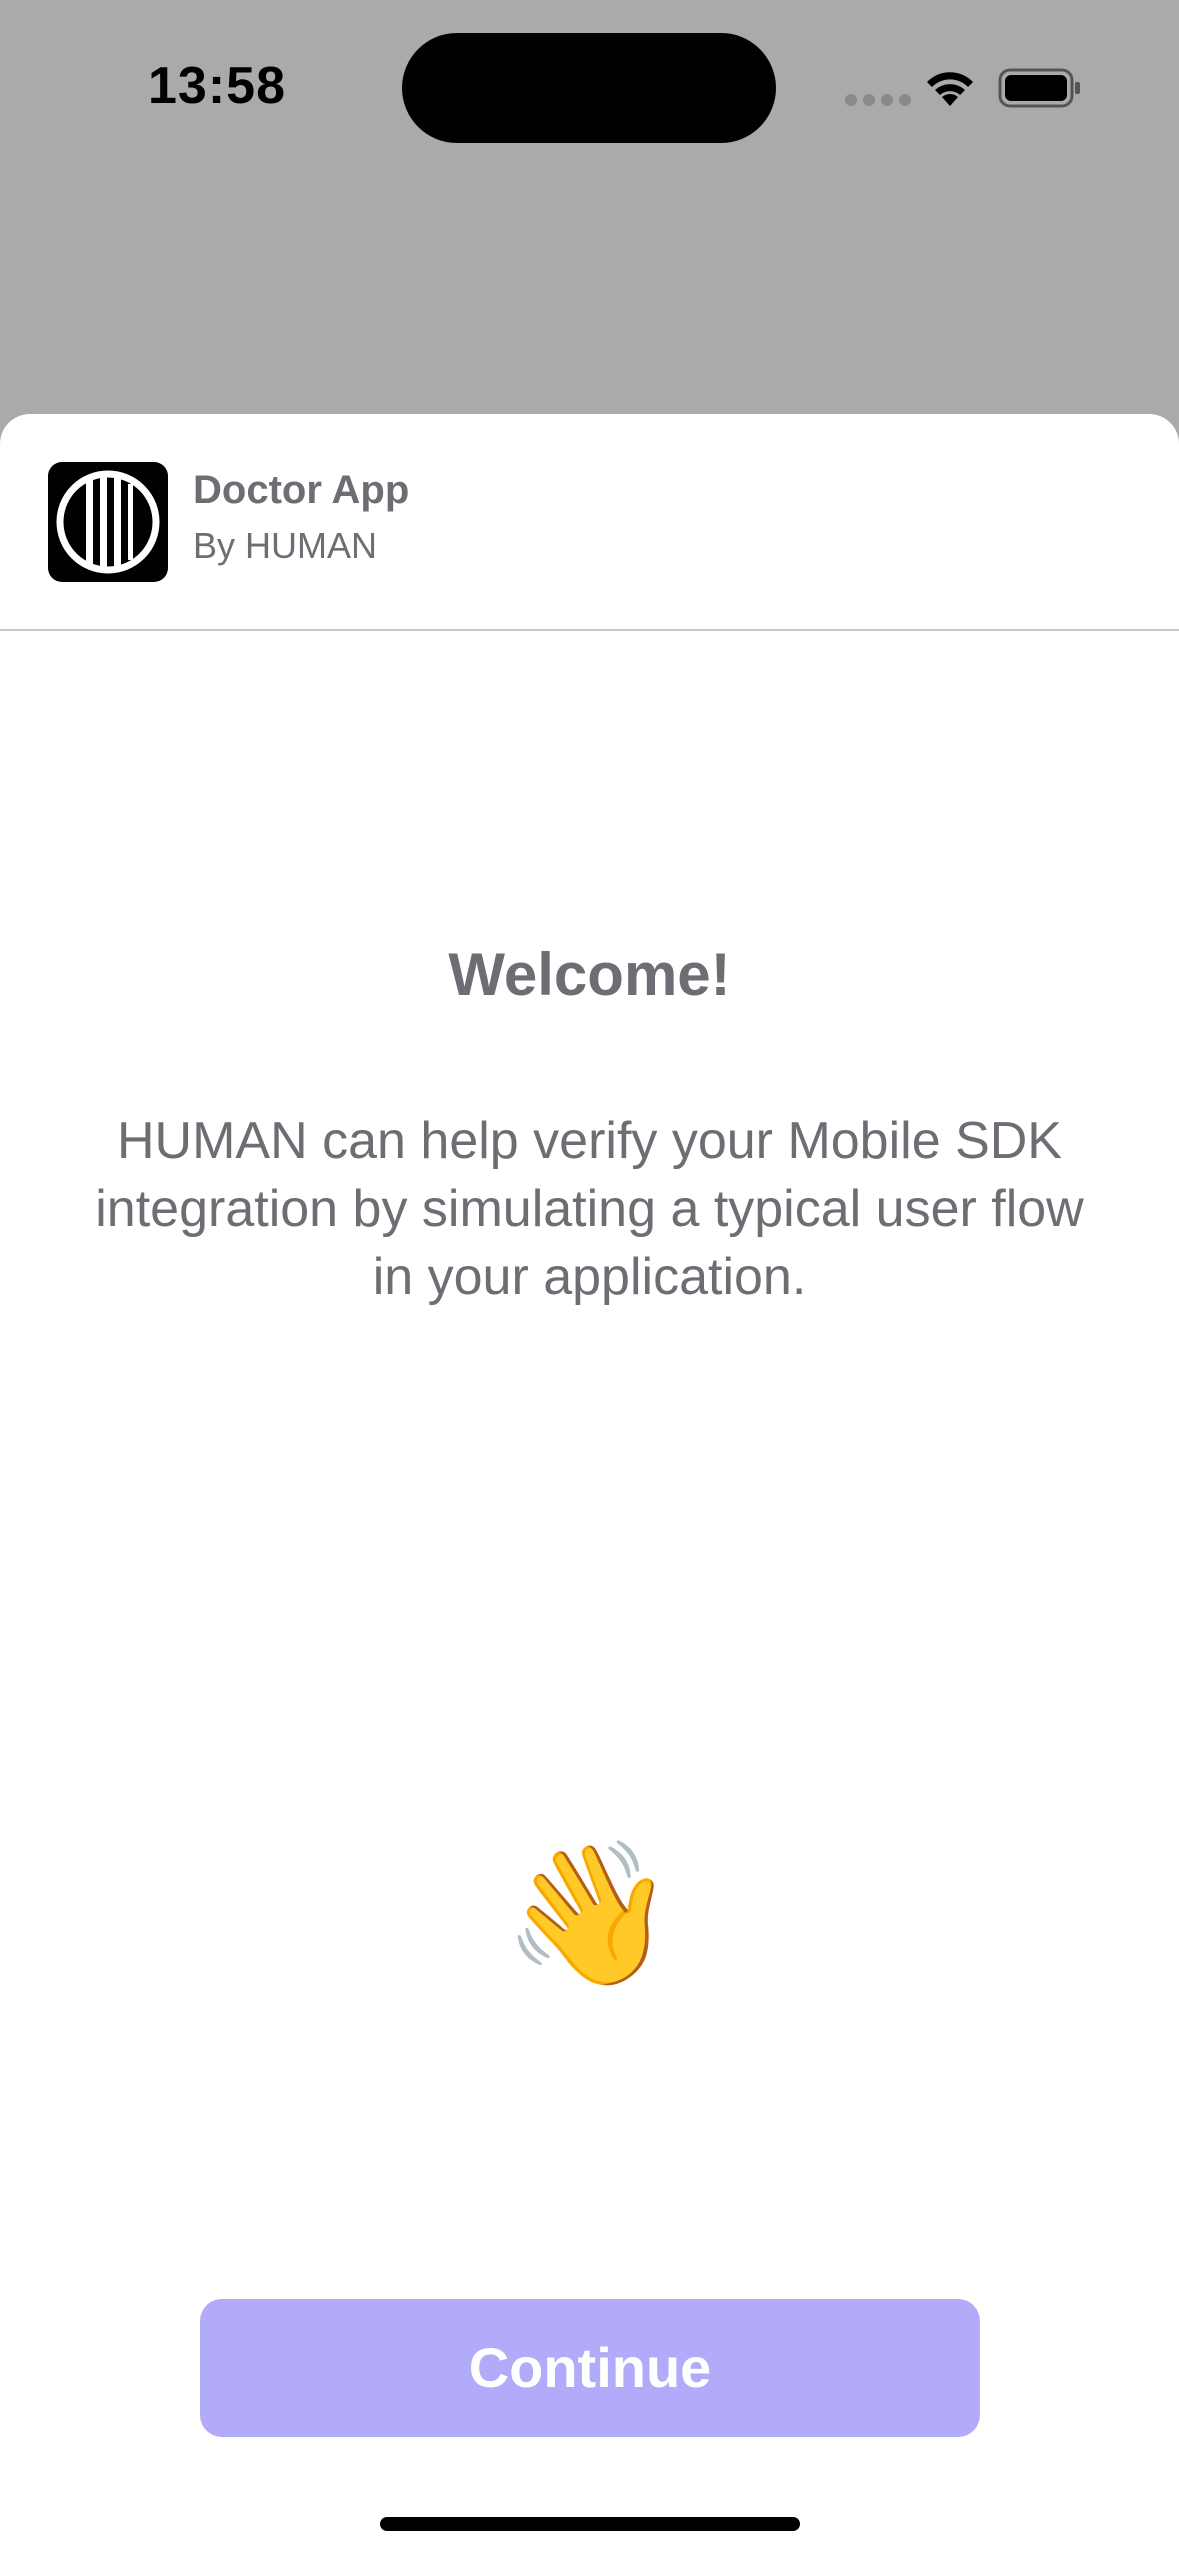  I want to click on home-indicator, so click(590, 2524).